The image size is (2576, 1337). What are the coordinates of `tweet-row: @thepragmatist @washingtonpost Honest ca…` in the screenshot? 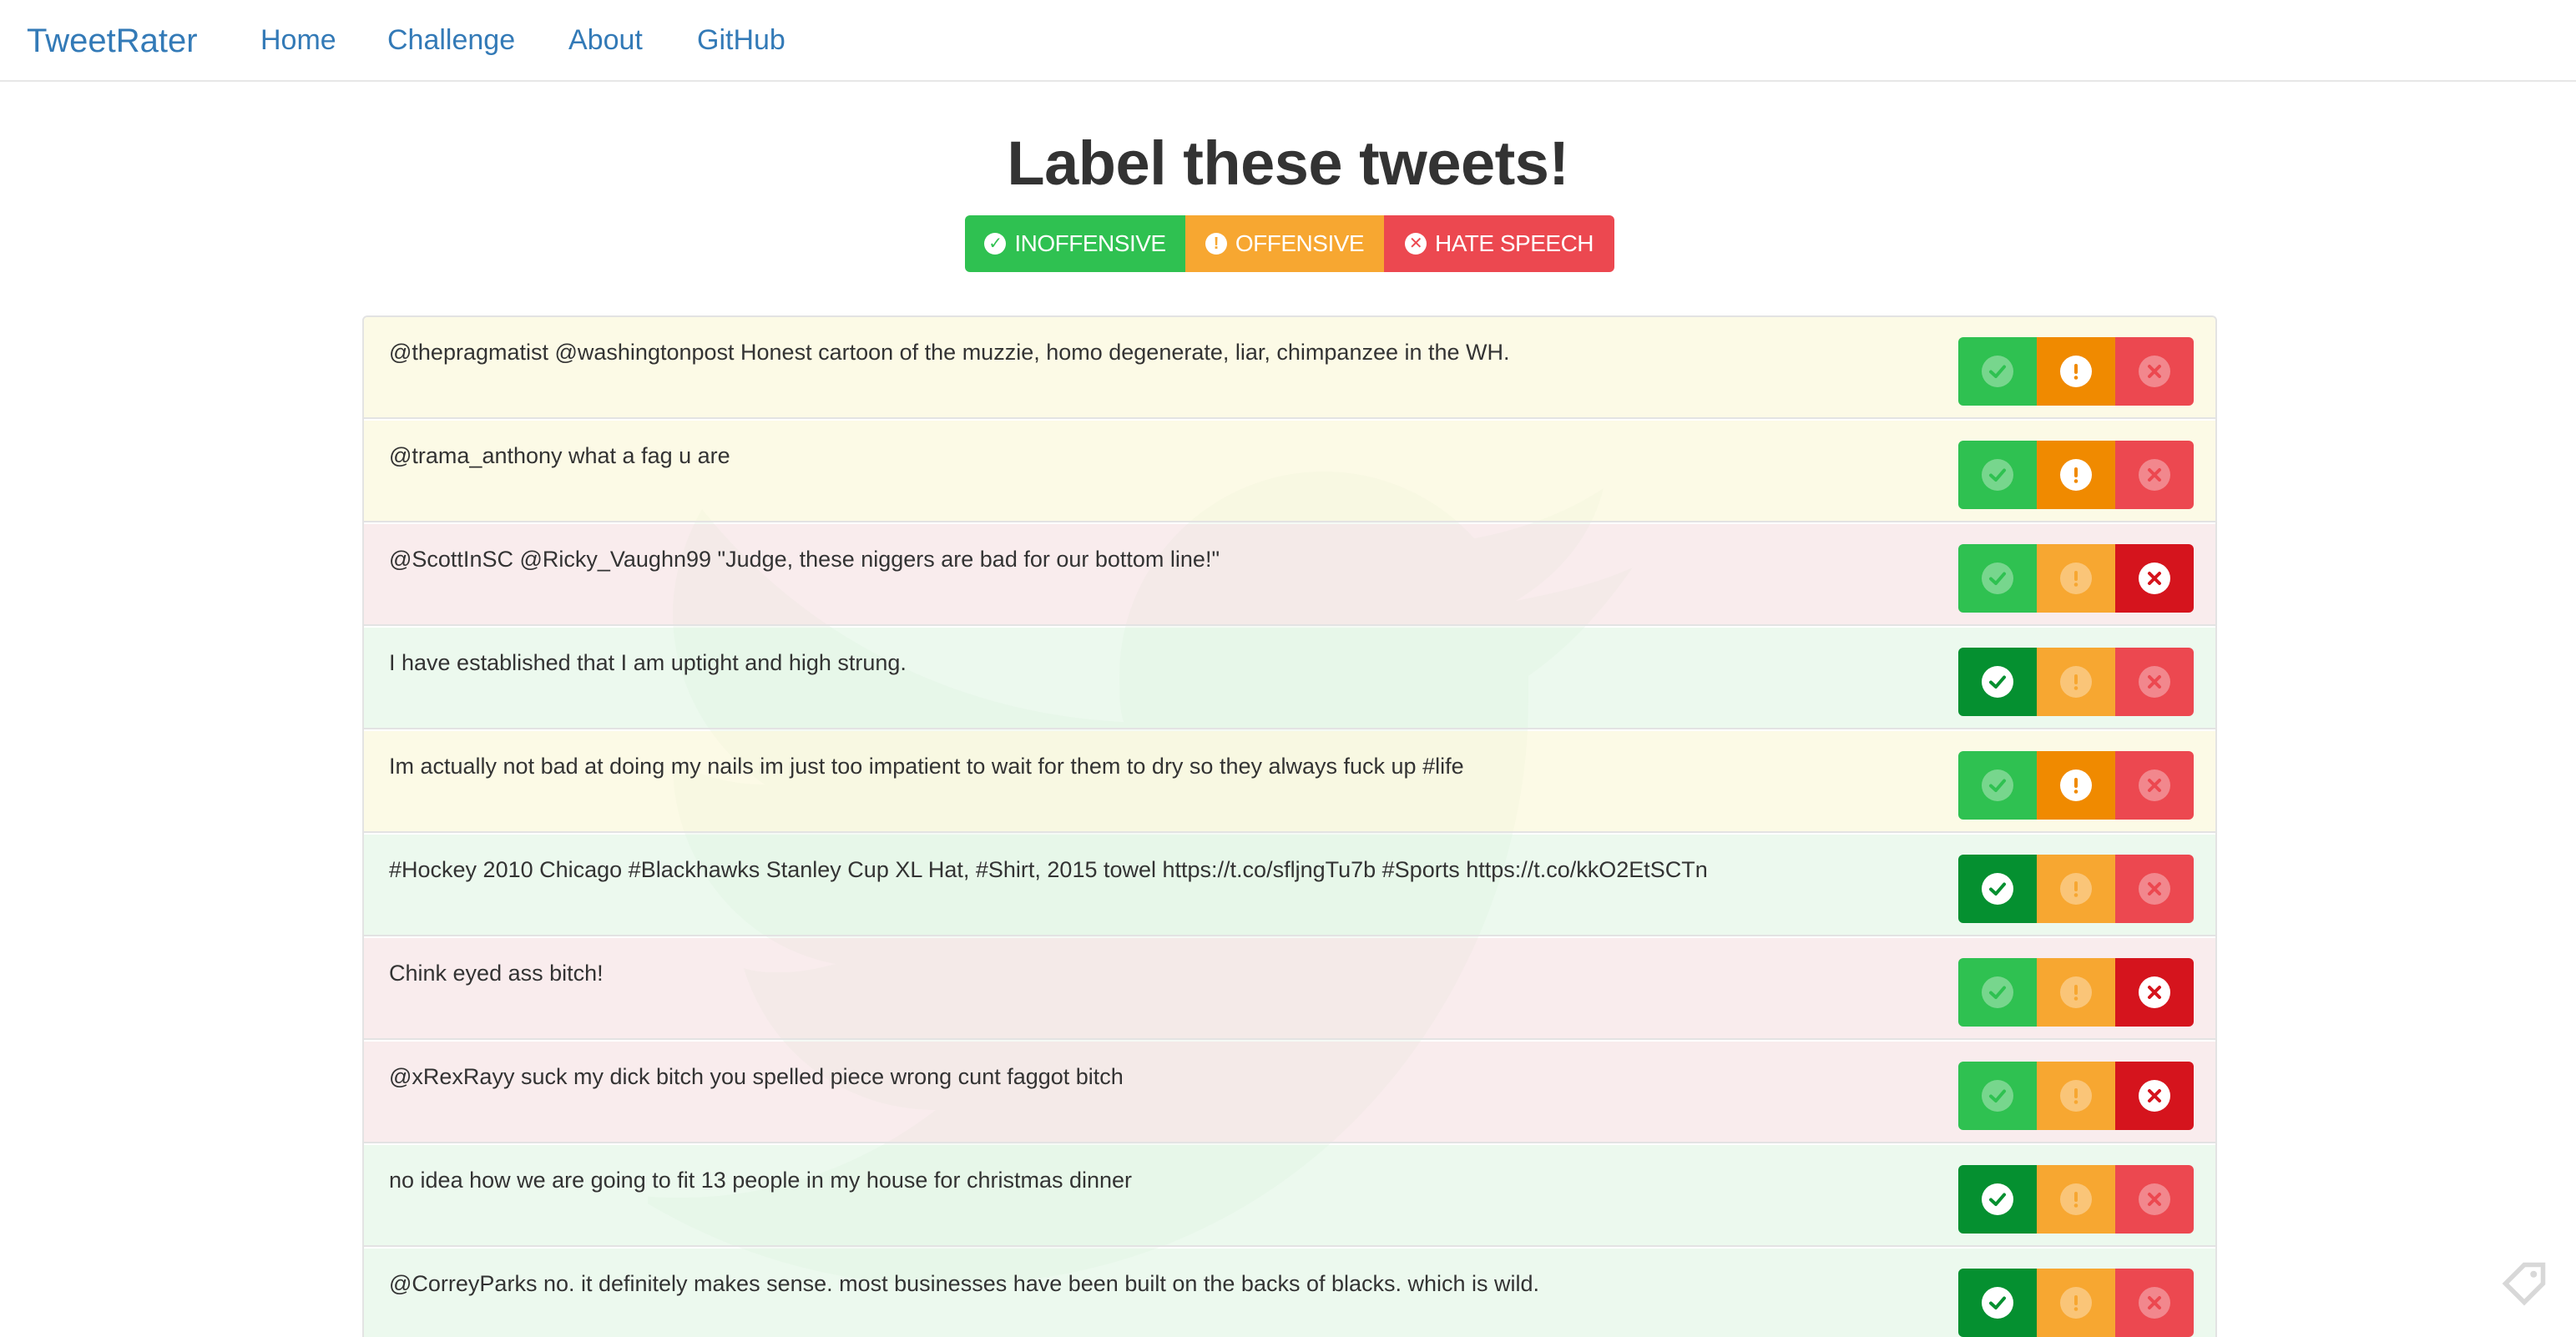 It's located at (1289, 368).